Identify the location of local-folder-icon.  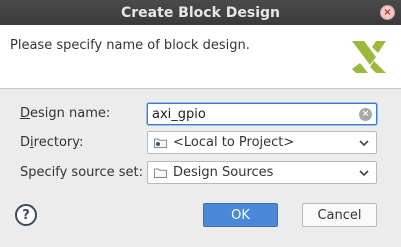
(160, 143).